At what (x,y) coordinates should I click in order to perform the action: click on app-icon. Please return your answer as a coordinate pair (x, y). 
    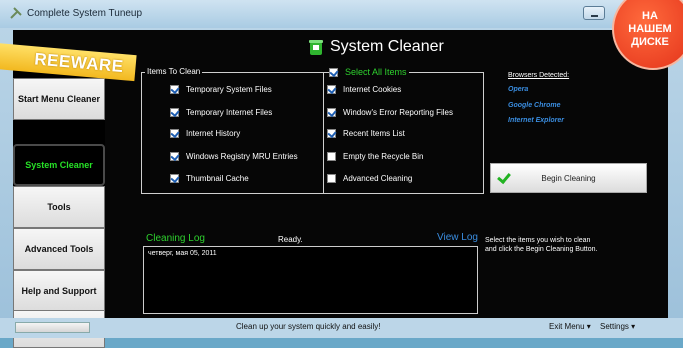
    Looking at the image, I should click on (16, 13).